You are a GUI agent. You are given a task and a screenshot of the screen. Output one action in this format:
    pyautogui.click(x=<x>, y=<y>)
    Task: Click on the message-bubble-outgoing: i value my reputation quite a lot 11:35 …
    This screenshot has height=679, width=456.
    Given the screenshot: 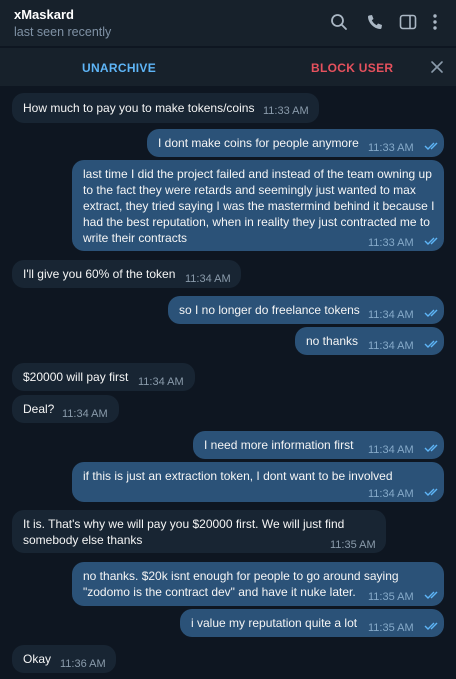 What is the action you would take?
    pyautogui.click(x=312, y=623)
    